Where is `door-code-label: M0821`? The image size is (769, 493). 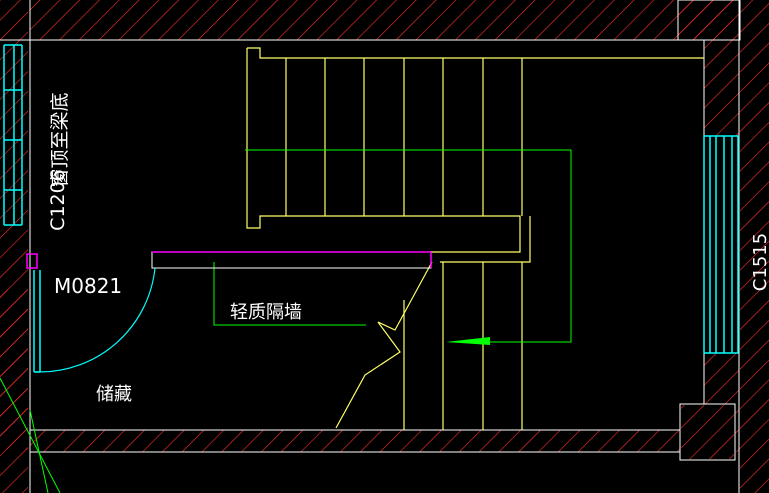 door-code-label: M0821 is located at coordinates (88, 286).